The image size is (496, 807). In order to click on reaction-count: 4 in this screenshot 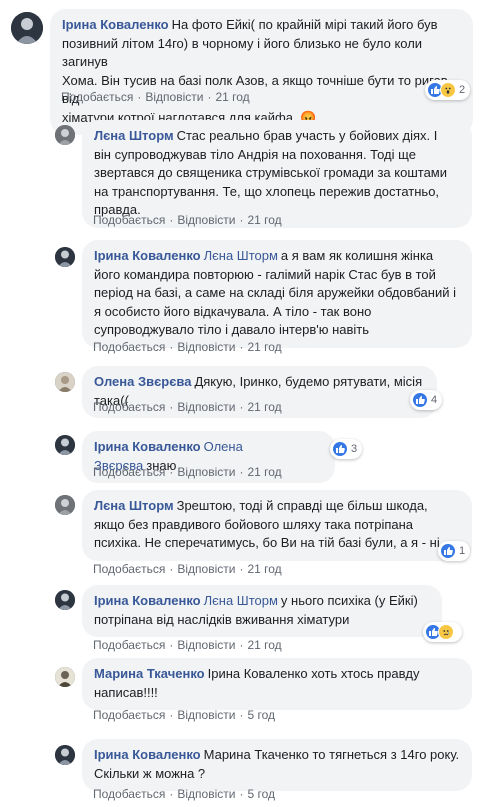, I will do `click(434, 400)`.